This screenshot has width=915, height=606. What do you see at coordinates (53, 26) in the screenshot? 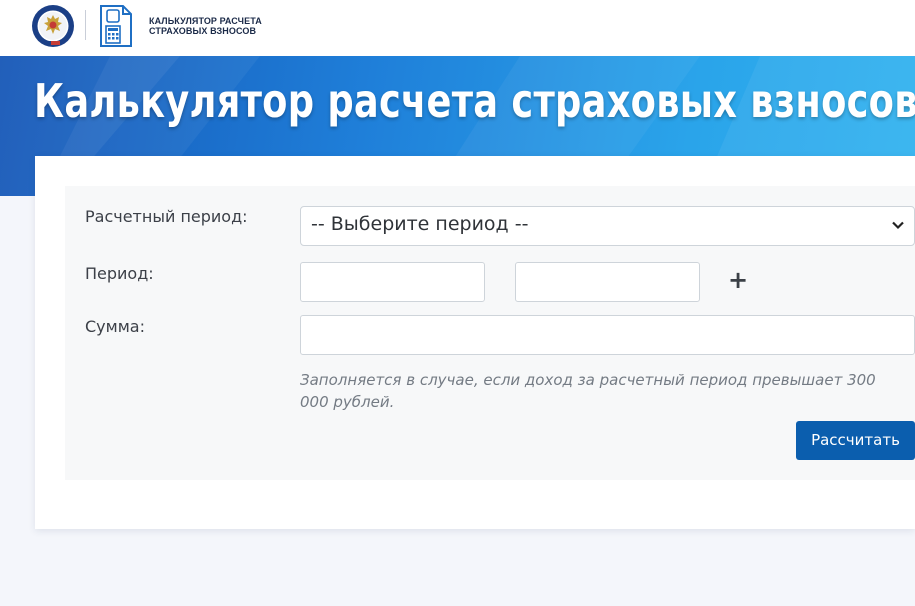
I see `fns-emblem-icon` at bounding box center [53, 26].